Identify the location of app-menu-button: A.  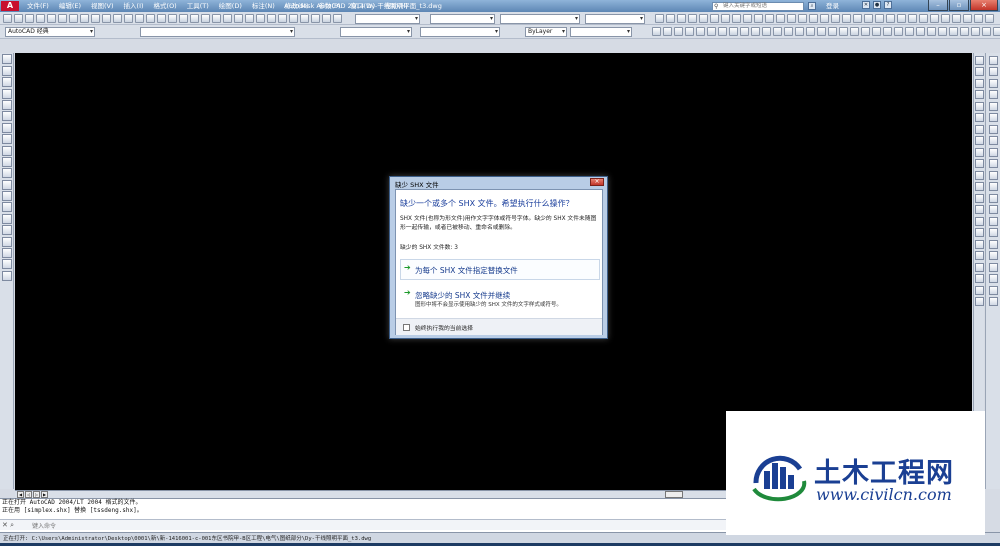
(10, 6).